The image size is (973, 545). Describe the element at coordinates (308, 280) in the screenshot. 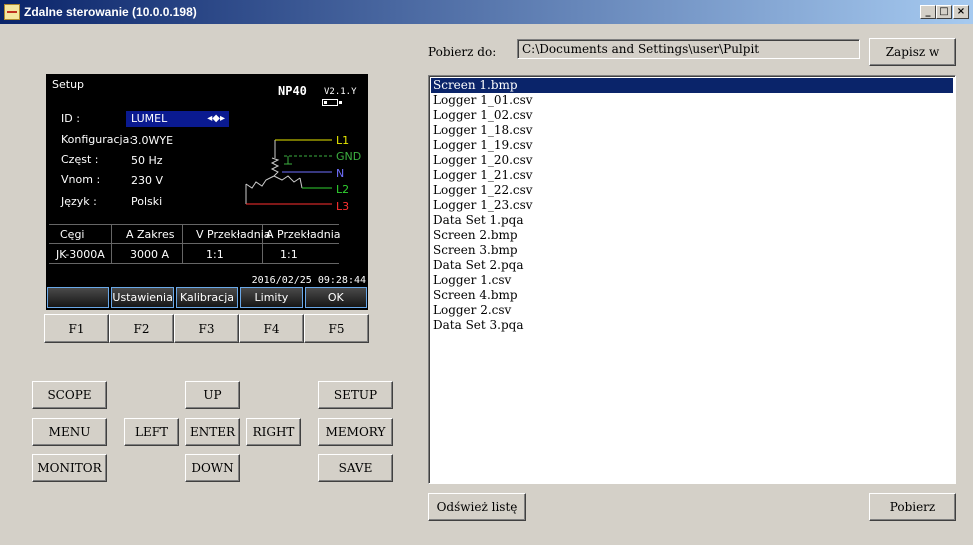

I see `screen-datetime: 2016/02/25 09:28:44` at that location.